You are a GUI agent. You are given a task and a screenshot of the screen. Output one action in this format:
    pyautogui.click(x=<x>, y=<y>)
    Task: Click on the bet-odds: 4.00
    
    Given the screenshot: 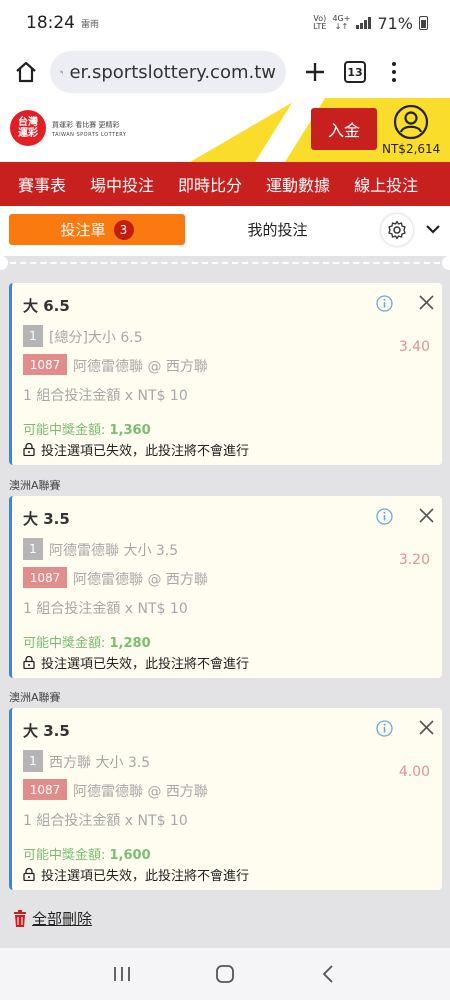 What is the action you would take?
    pyautogui.click(x=414, y=772)
    